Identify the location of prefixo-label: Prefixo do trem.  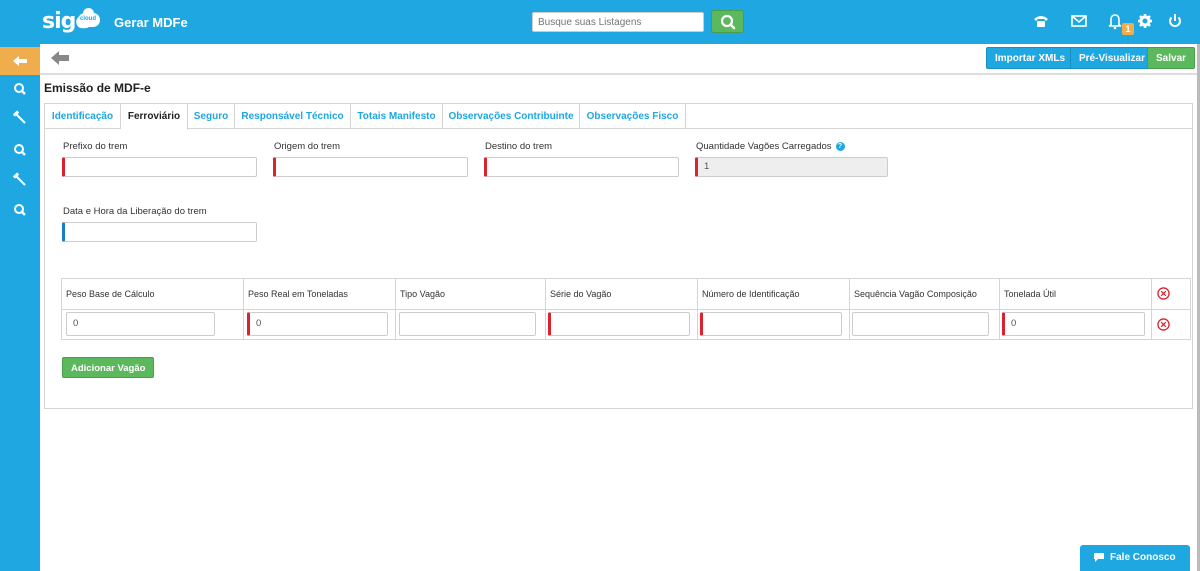
(95, 146).